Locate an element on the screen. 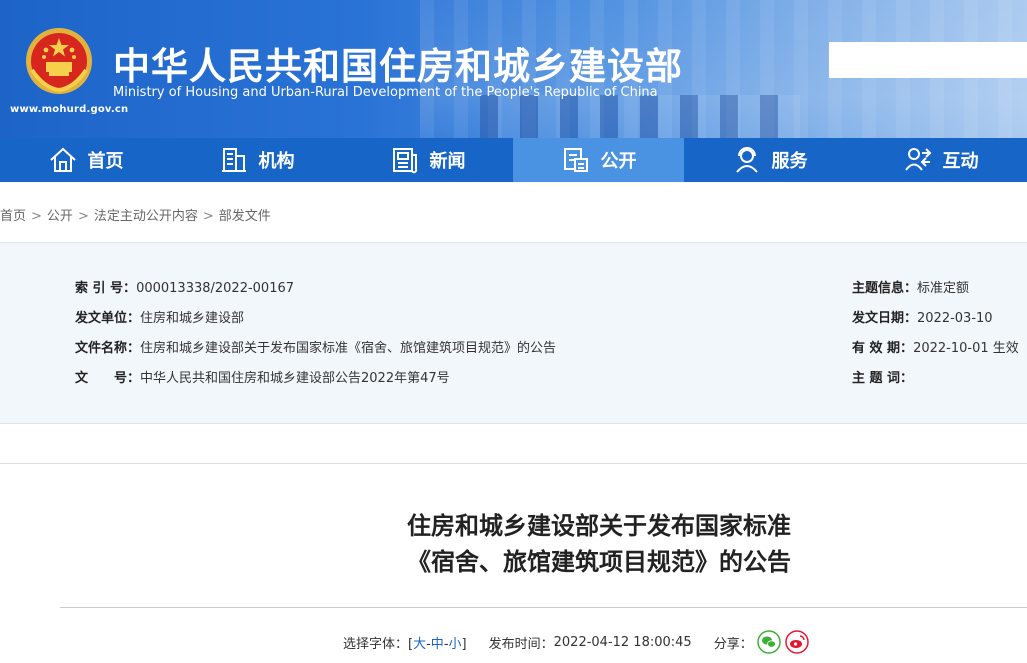 Image resolution: width=1027 pixels, height=663 pixels. breadcrumb-statutory: 法定主动公开内容 is located at coordinates (146, 216).